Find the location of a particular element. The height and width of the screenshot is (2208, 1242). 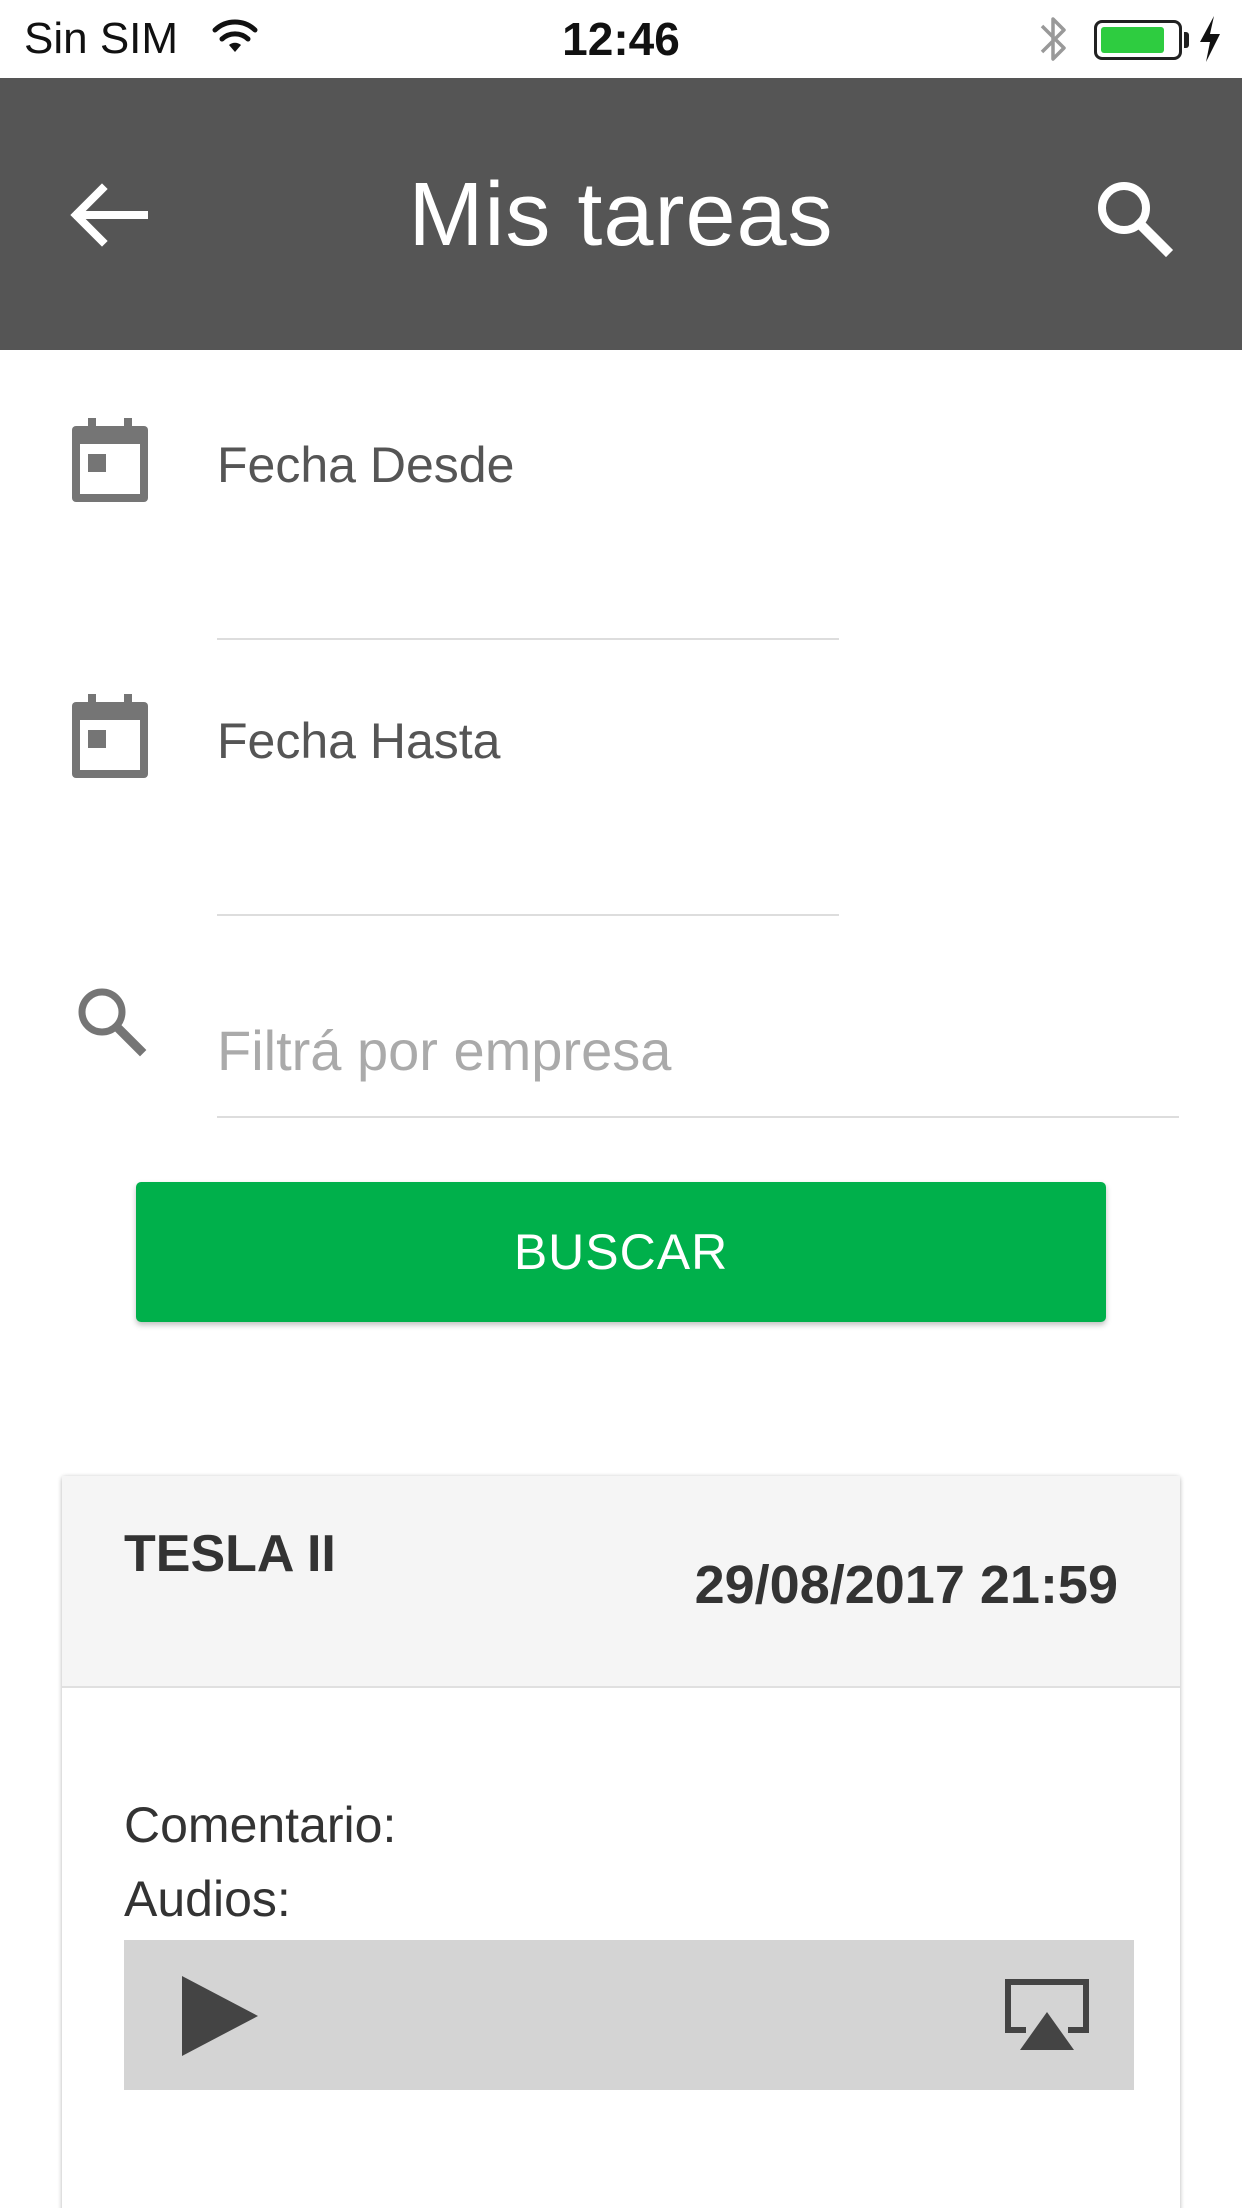

airplay-icon is located at coordinates (1047, 2015).